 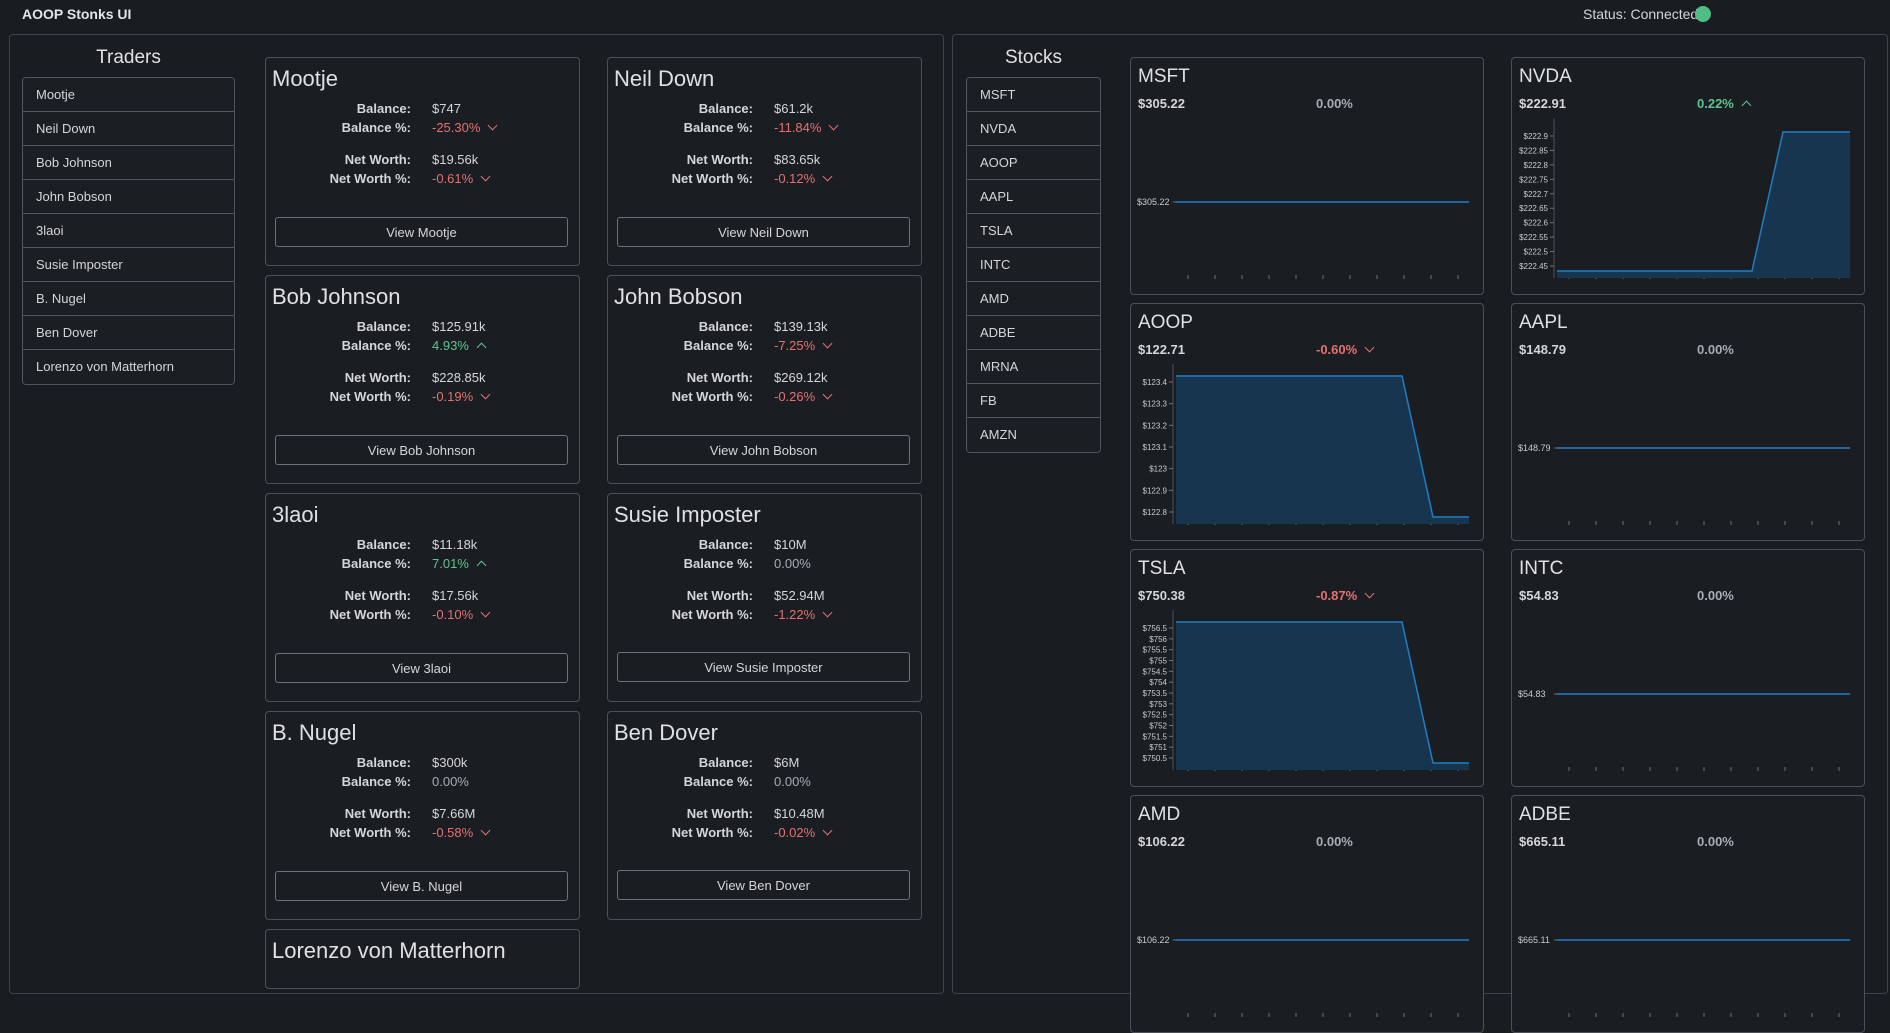 I want to click on trader-list-item: B. Nugel, so click(x=128, y=299).